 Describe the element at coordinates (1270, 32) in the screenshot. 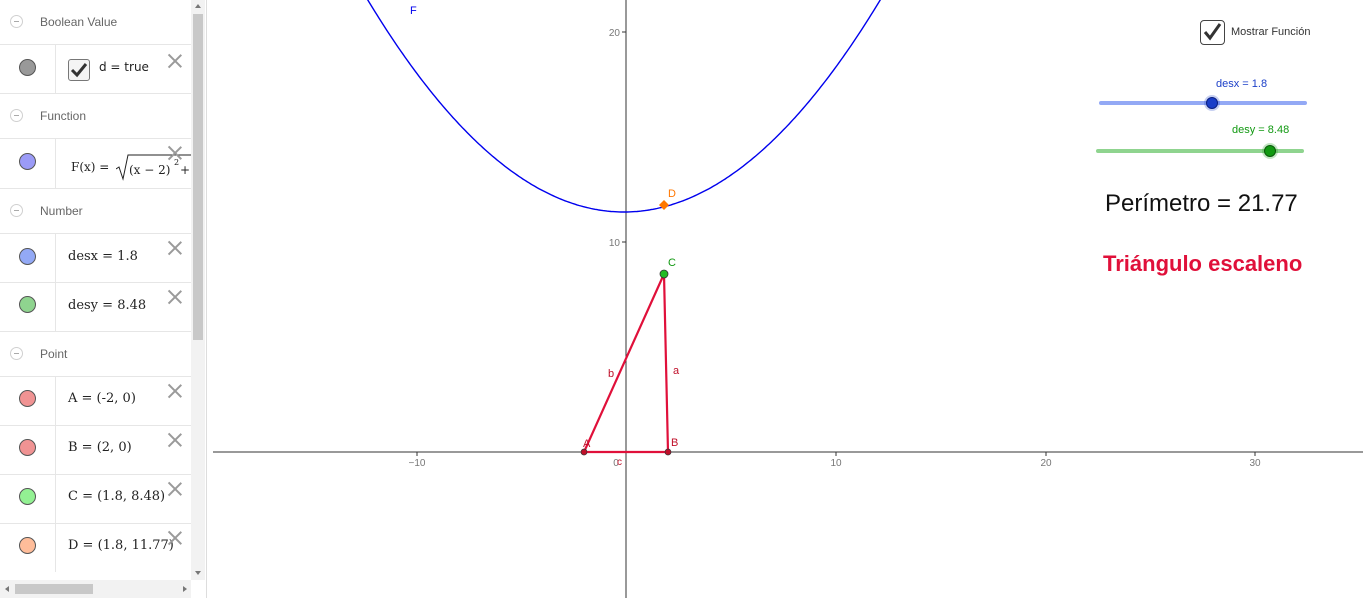

I see `show-function-label: Mostrar Función` at that location.